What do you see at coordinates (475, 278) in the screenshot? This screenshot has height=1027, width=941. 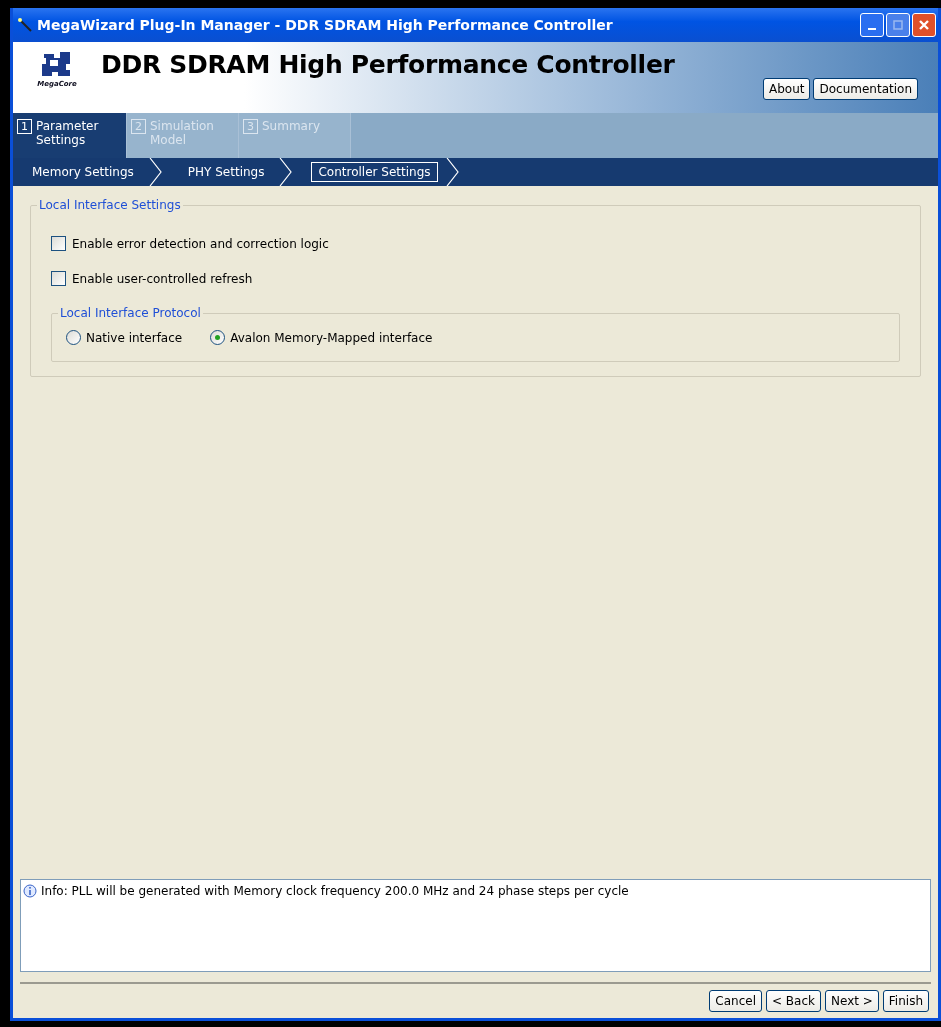 I see `checkbox-option: Enable user-controlled refresh` at bounding box center [475, 278].